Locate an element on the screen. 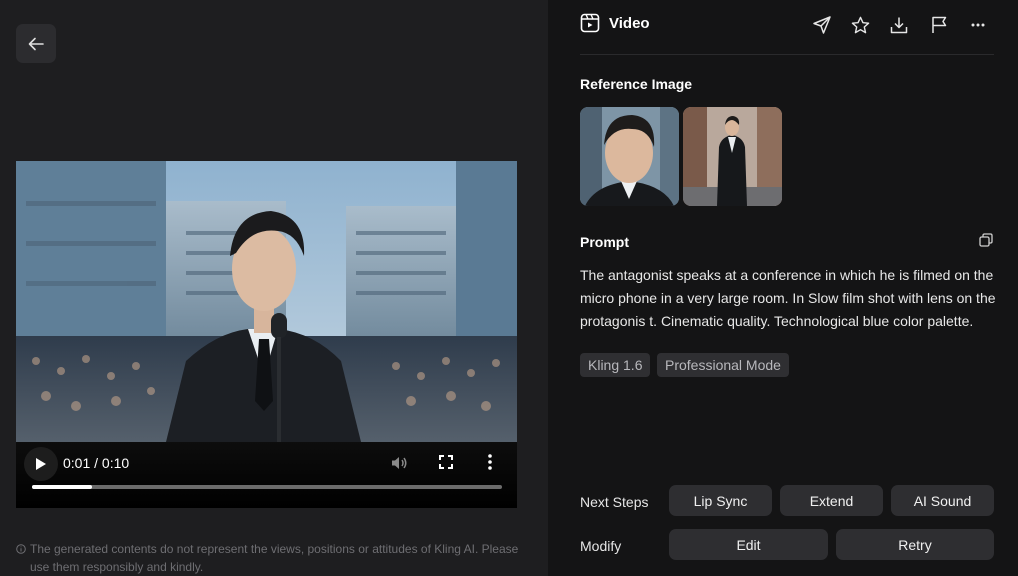  download-button is located at coordinates (899, 25).